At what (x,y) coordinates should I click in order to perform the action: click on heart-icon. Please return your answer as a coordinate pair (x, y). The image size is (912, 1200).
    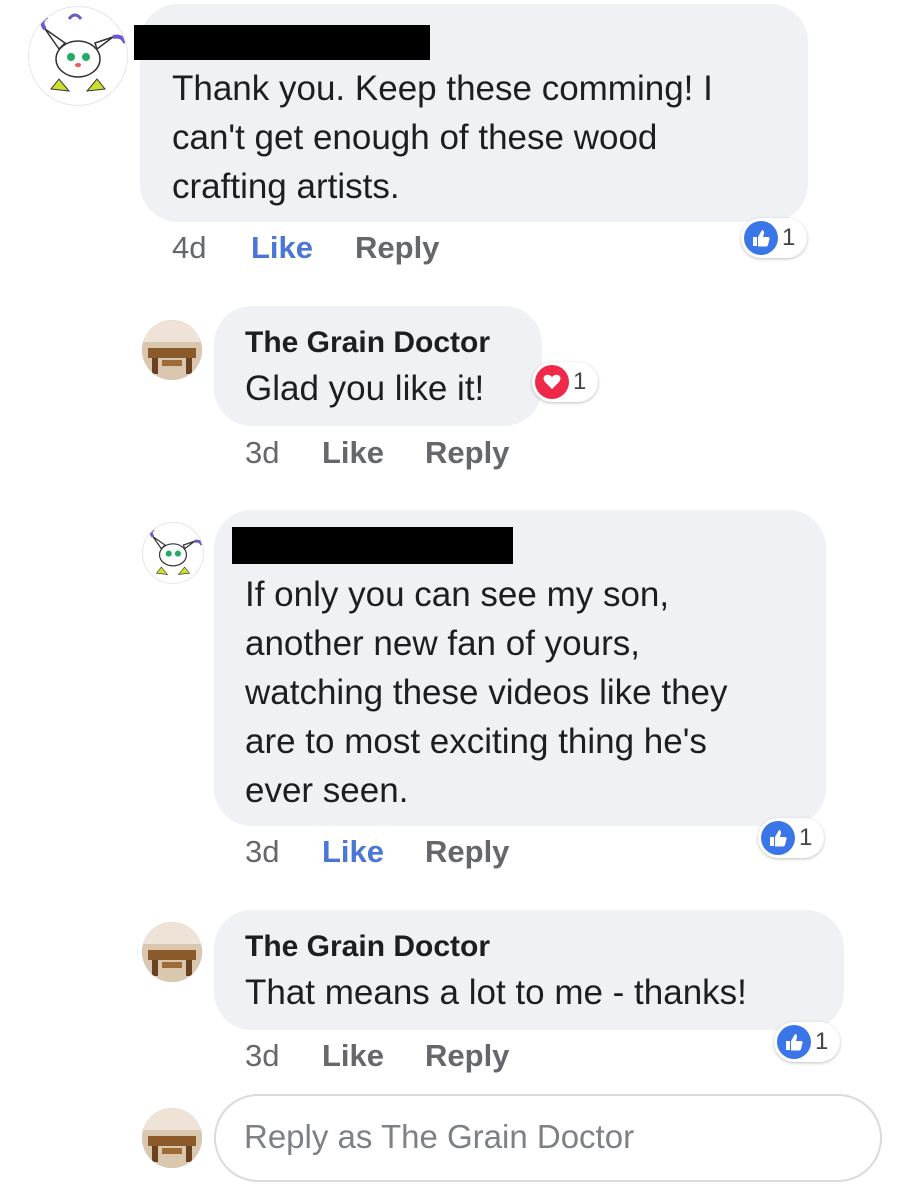
    Looking at the image, I should click on (552, 382).